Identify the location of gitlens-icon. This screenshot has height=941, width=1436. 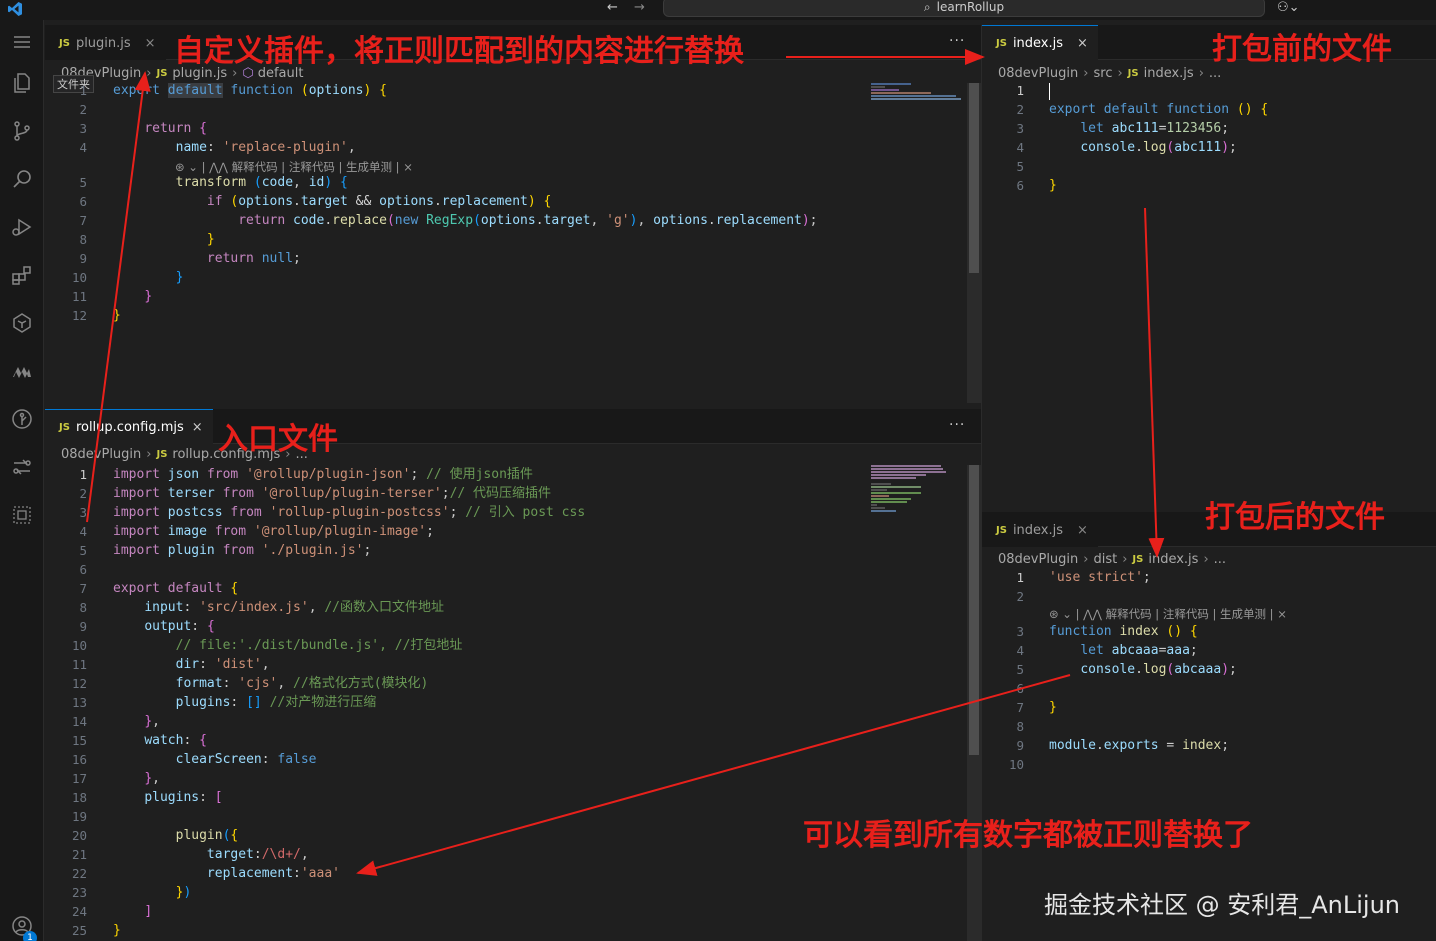
(22, 419).